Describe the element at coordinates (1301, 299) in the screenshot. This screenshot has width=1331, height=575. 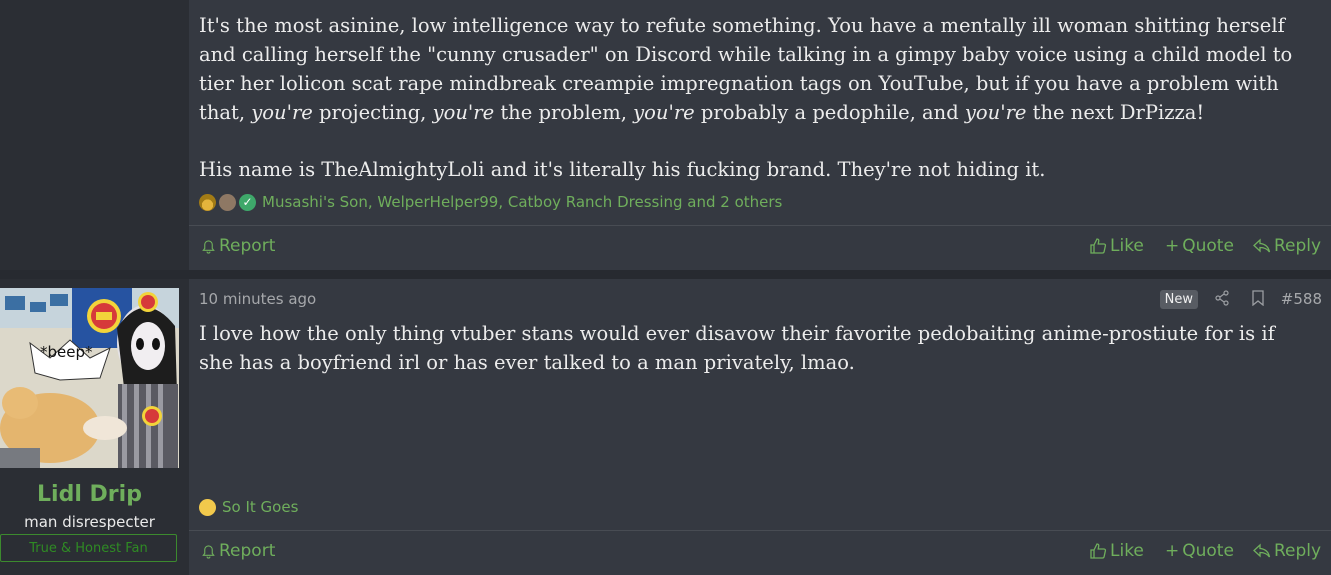
I see `post-number: #588` at that location.